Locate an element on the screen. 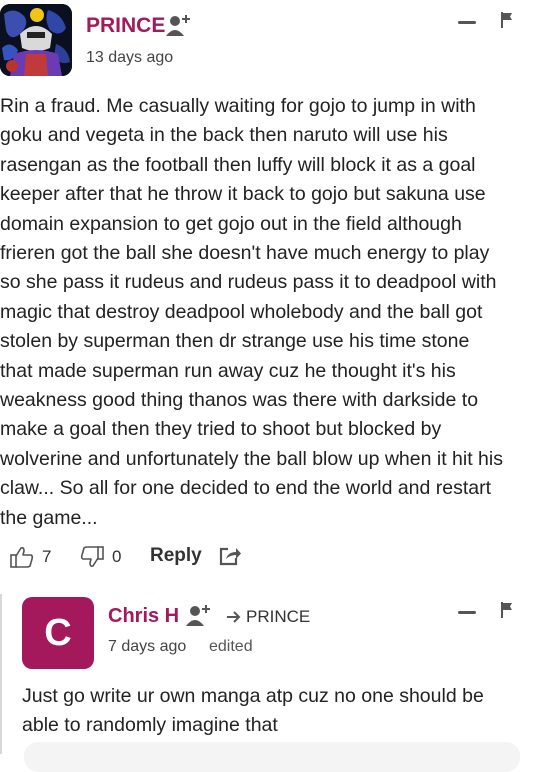 Image resolution: width=540 pixels, height=772 pixels. comment-time: 13 days ago is located at coordinates (130, 57).